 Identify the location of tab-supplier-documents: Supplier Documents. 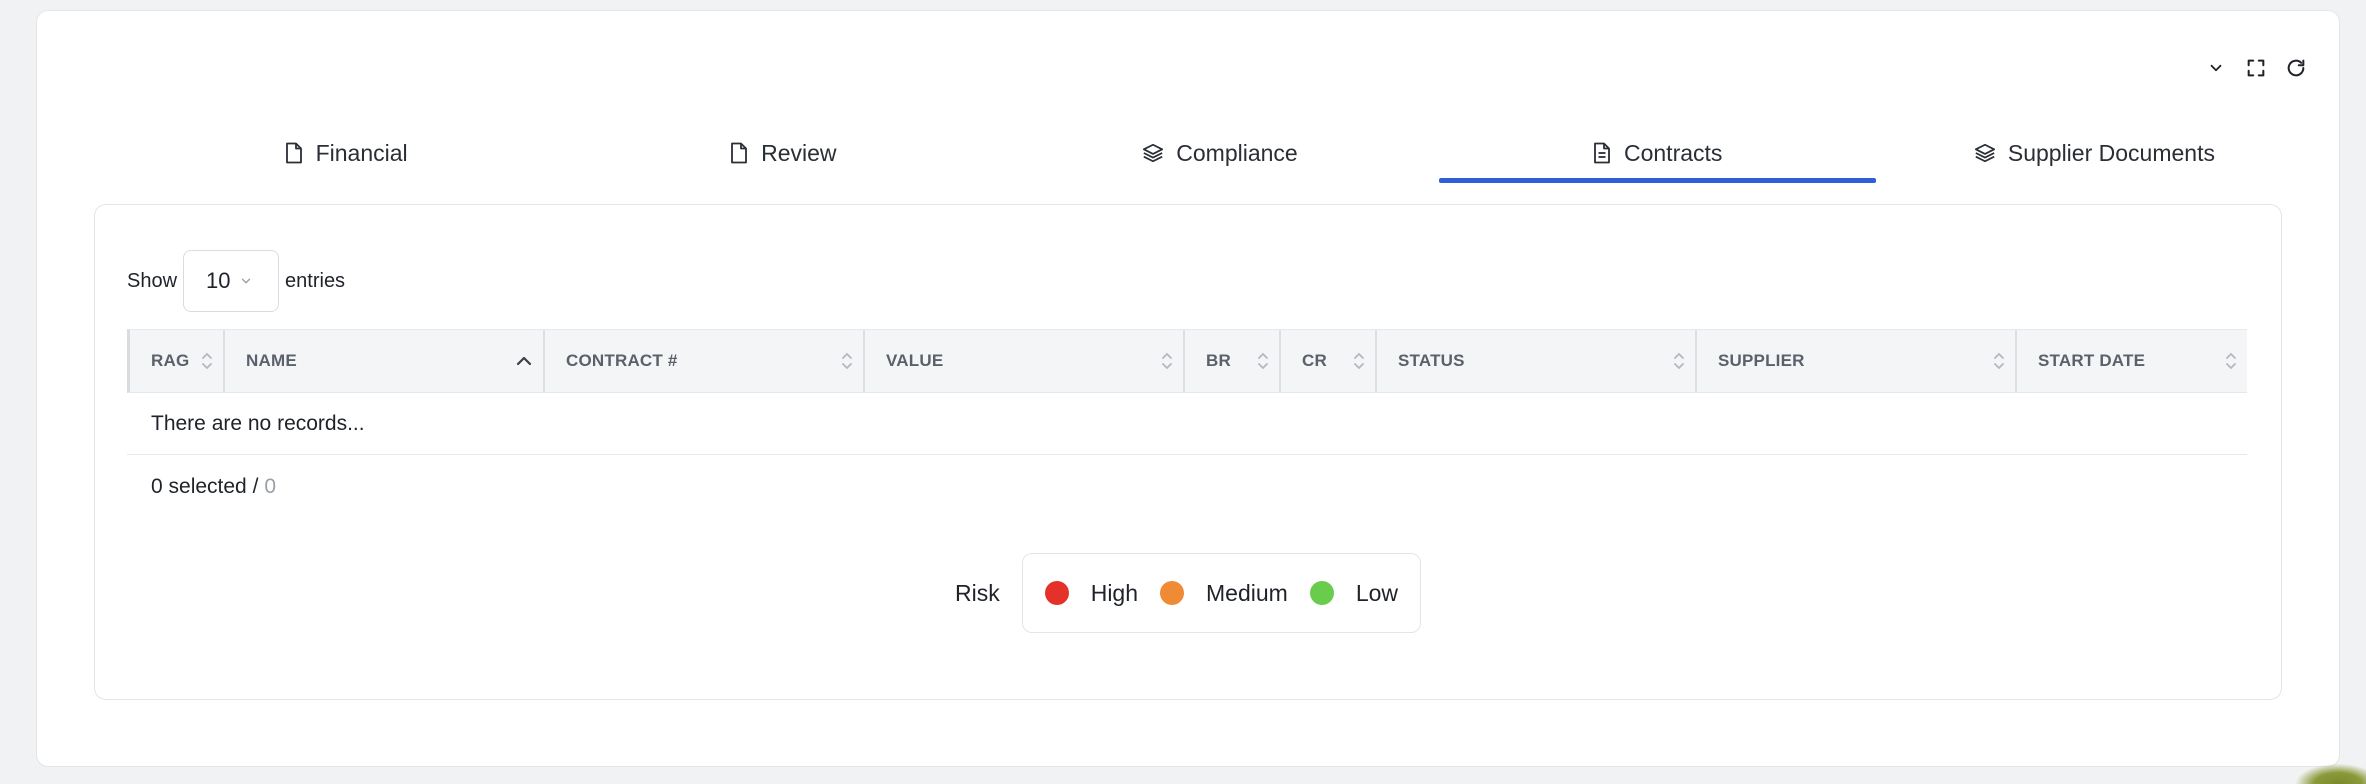
(2094, 153).